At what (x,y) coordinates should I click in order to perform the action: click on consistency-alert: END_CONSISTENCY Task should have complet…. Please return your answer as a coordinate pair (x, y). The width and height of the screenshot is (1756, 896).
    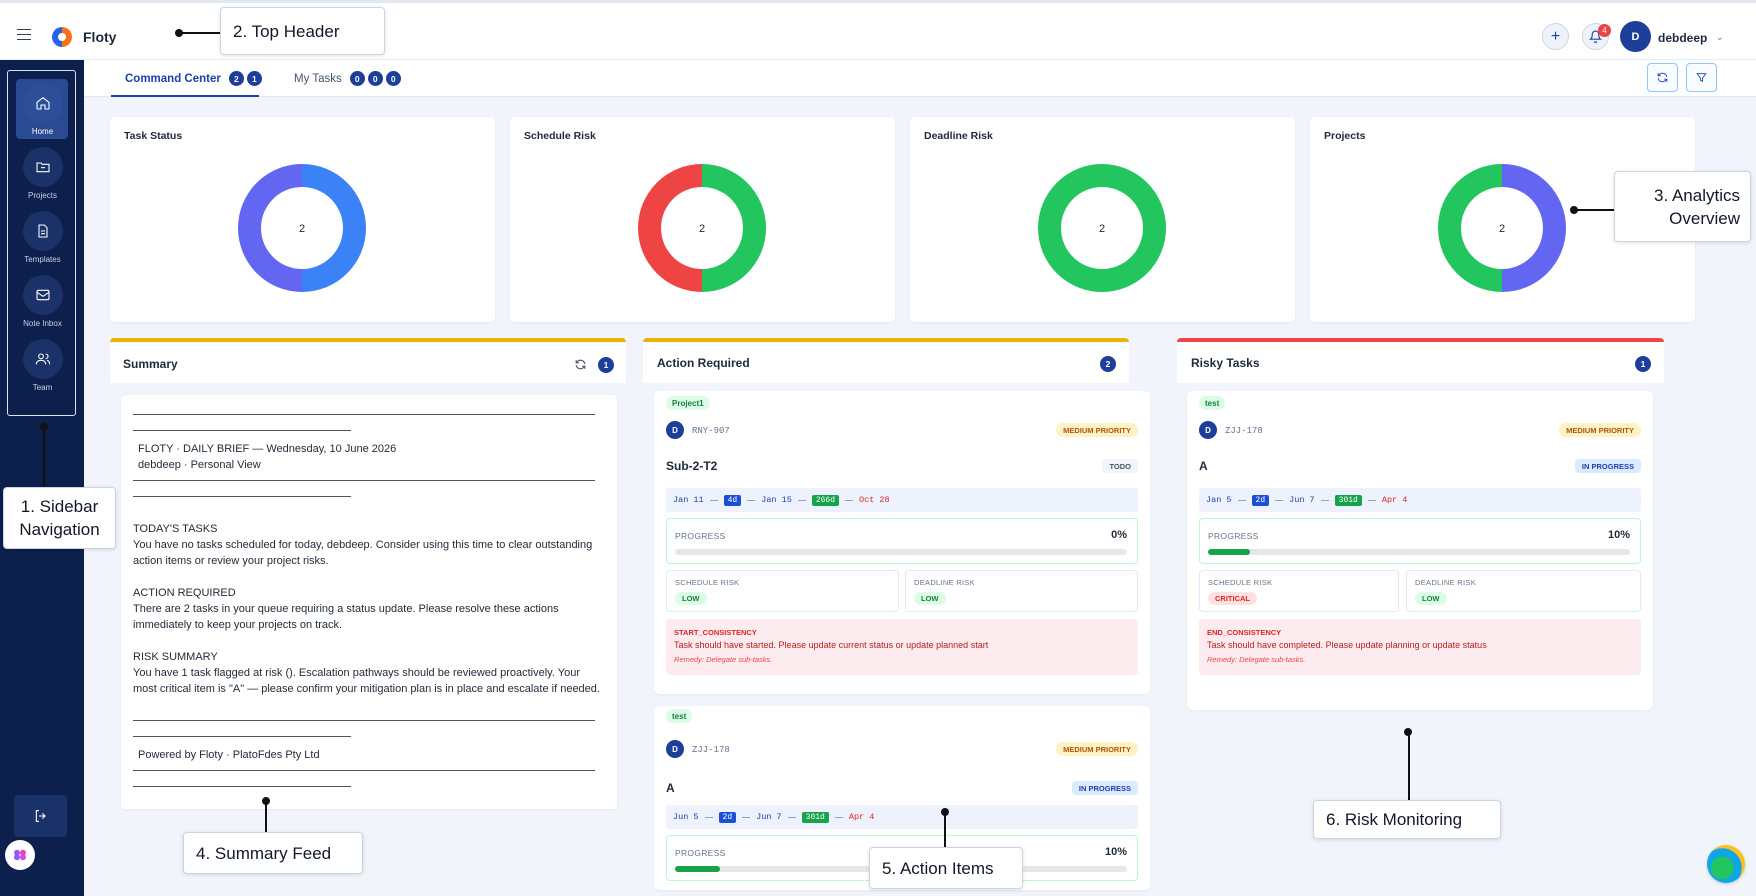
    Looking at the image, I should click on (1420, 647).